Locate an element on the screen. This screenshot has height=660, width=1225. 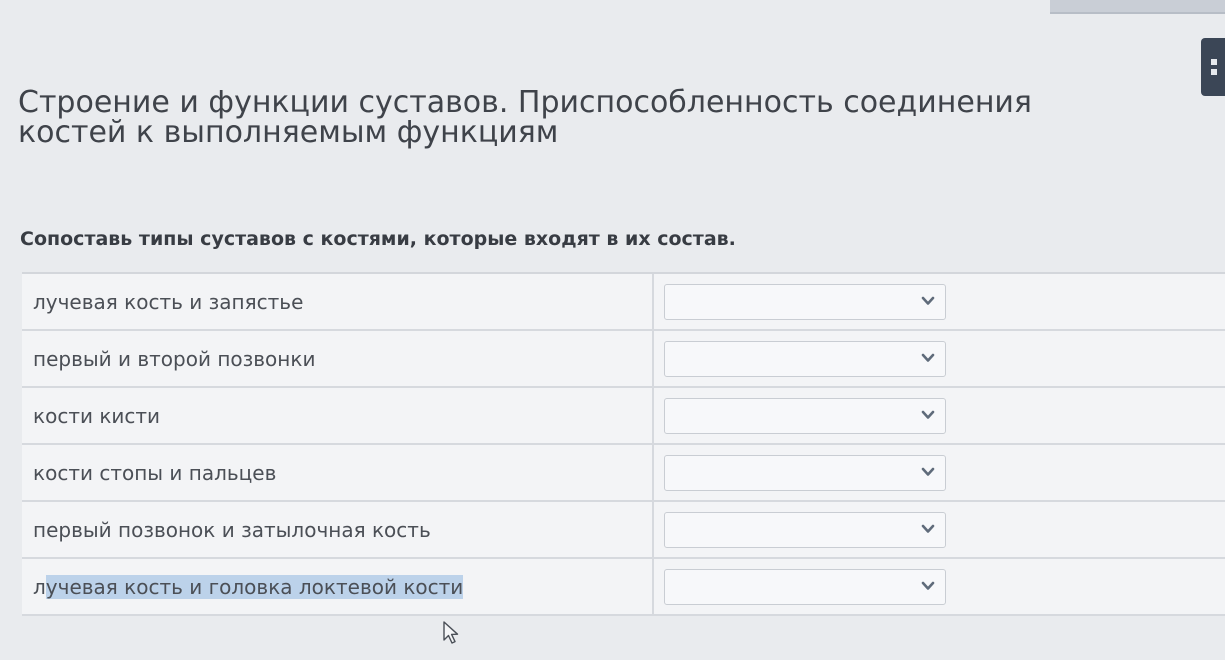
table-row: кости кисти is located at coordinates (623, 416).